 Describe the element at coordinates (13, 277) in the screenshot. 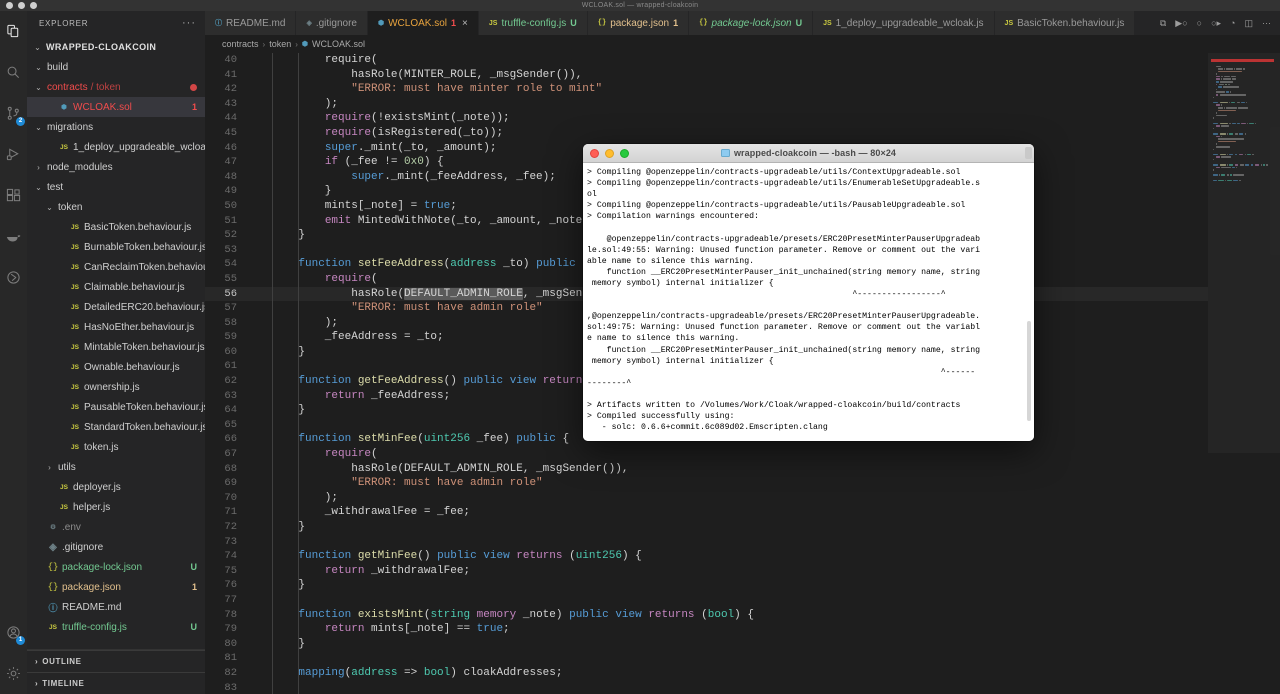

I see `testing-icon` at that location.